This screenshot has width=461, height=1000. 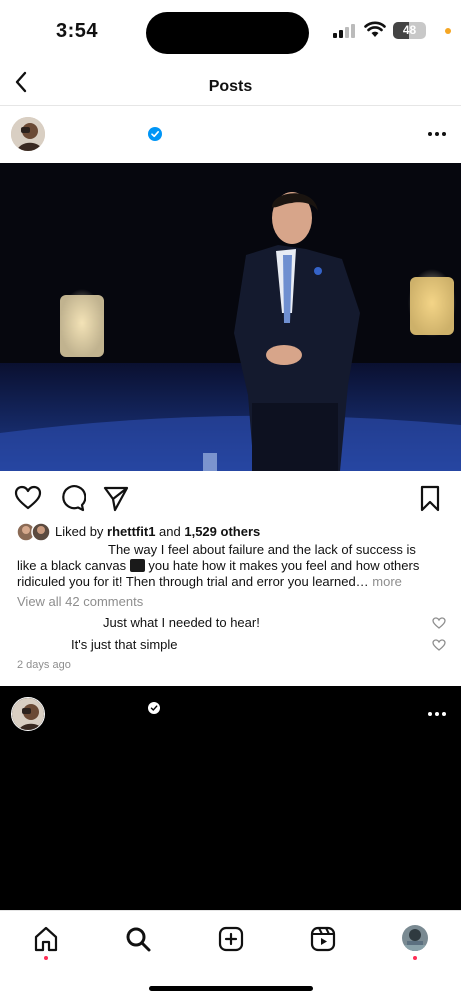 What do you see at coordinates (73, 565) in the screenshot?
I see `caption-line-2a: like a black canvas` at bounding box center [73, 565].